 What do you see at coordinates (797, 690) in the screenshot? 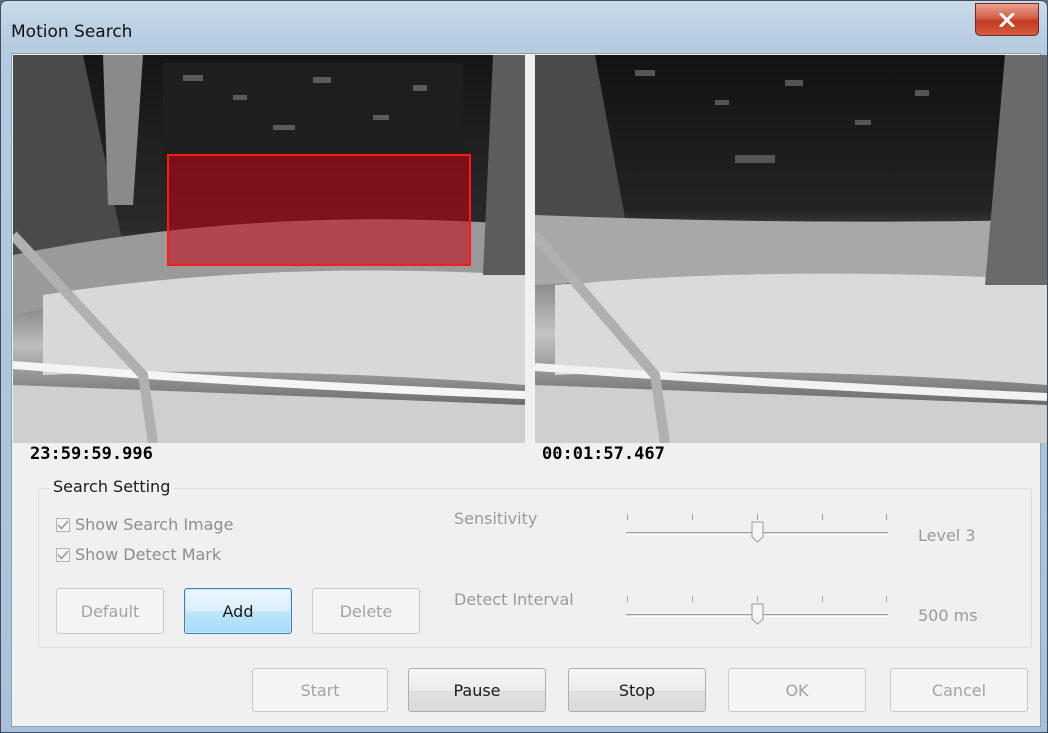
I see `ok-button: OK` at bounding box center [797, 690].